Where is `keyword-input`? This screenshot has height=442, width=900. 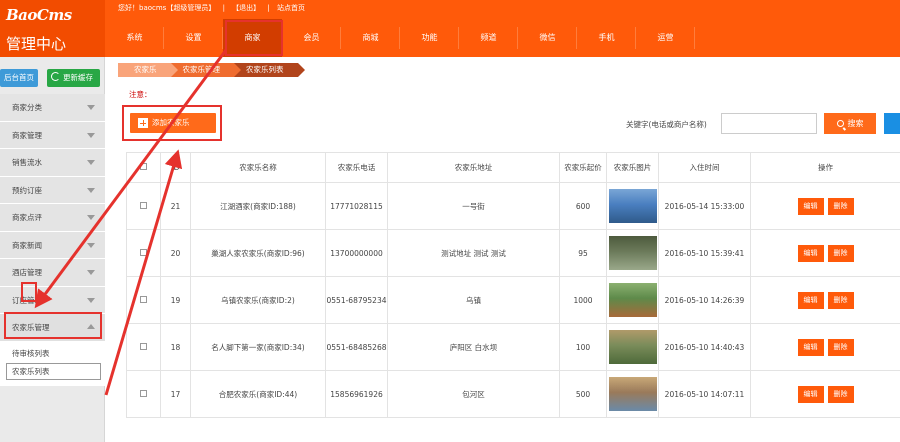 keyword-input is located at coordinates (769, 123).